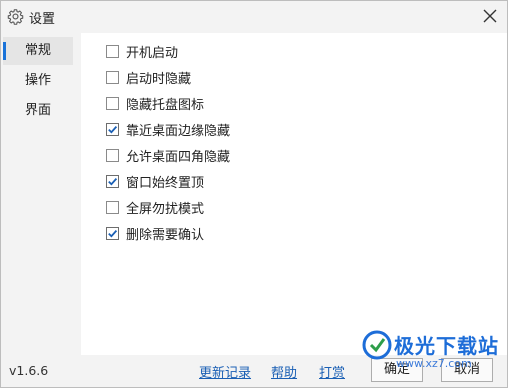 The width and height of the screenshot is (508, 388). What do you see at coordinates (225, 371) in the screenshot?
I see `changelog-link: 更新记录` at bounding box center [225, 371].